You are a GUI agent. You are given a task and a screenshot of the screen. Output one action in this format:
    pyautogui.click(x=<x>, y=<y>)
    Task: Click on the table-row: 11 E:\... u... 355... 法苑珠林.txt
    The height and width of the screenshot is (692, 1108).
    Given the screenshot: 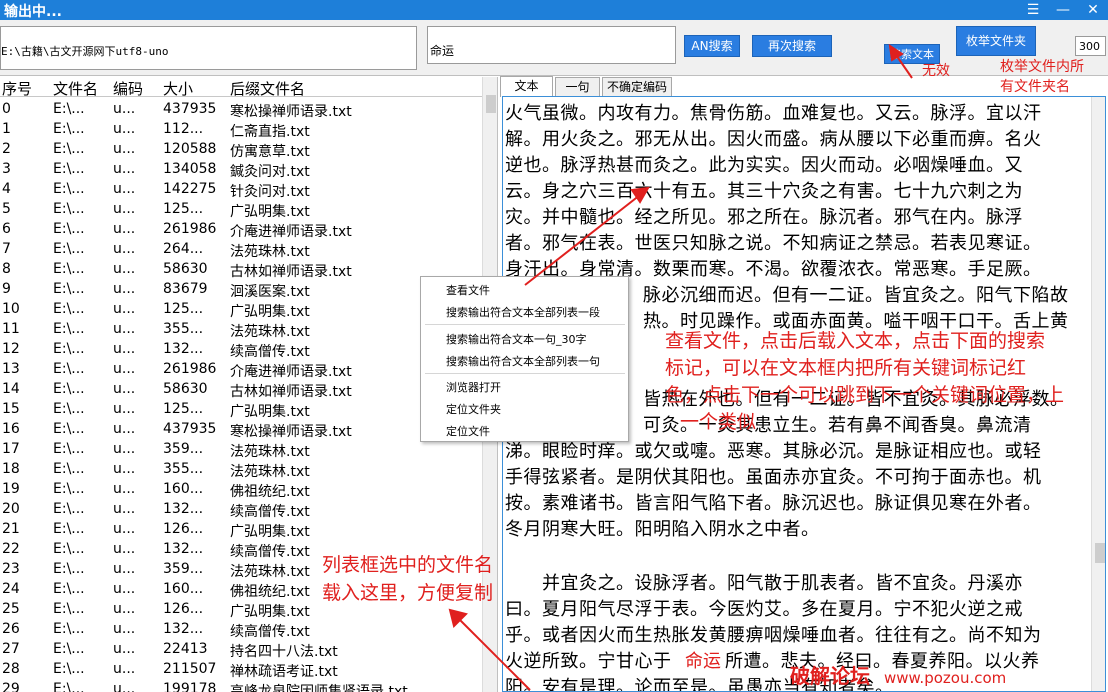 What is the action you would take?
    pyautogui.click(x=241, y=329)
    